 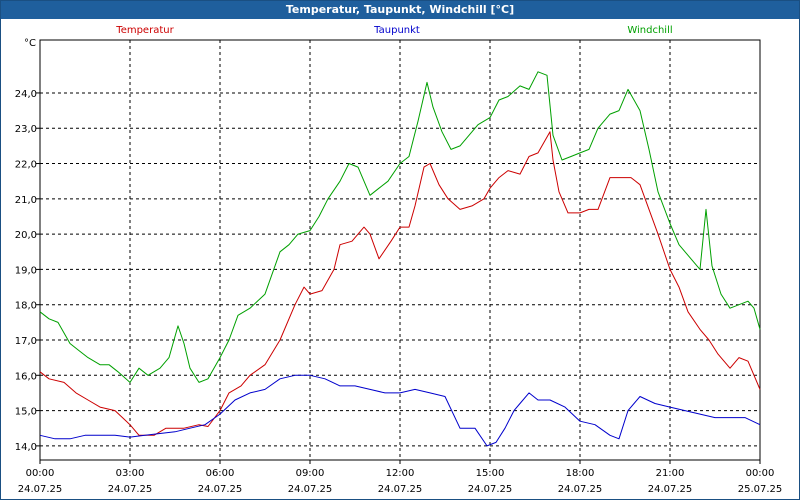 What do you see at coordinates (26, 447) in the screenshot?
I see `y-tick-label: 14,0` at bounding box center [26, 447].